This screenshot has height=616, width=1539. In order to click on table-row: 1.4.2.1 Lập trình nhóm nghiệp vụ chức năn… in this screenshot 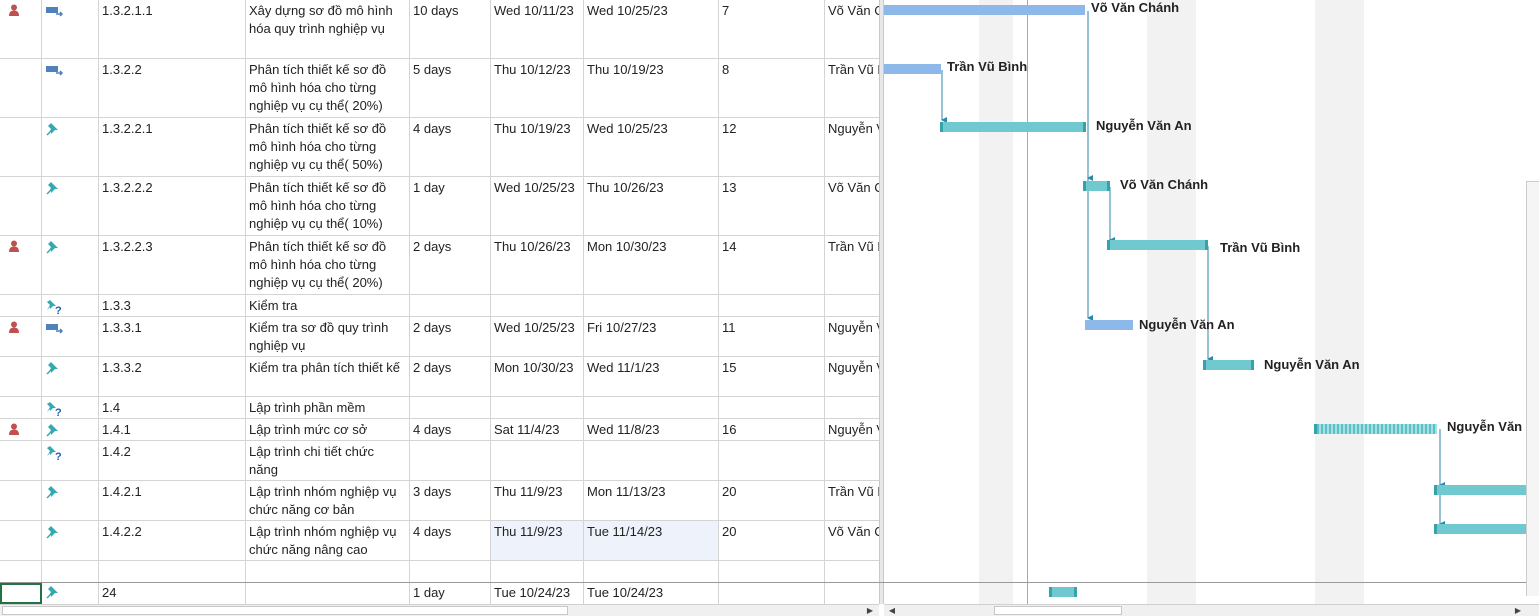, I will do `click(439, 501)`.